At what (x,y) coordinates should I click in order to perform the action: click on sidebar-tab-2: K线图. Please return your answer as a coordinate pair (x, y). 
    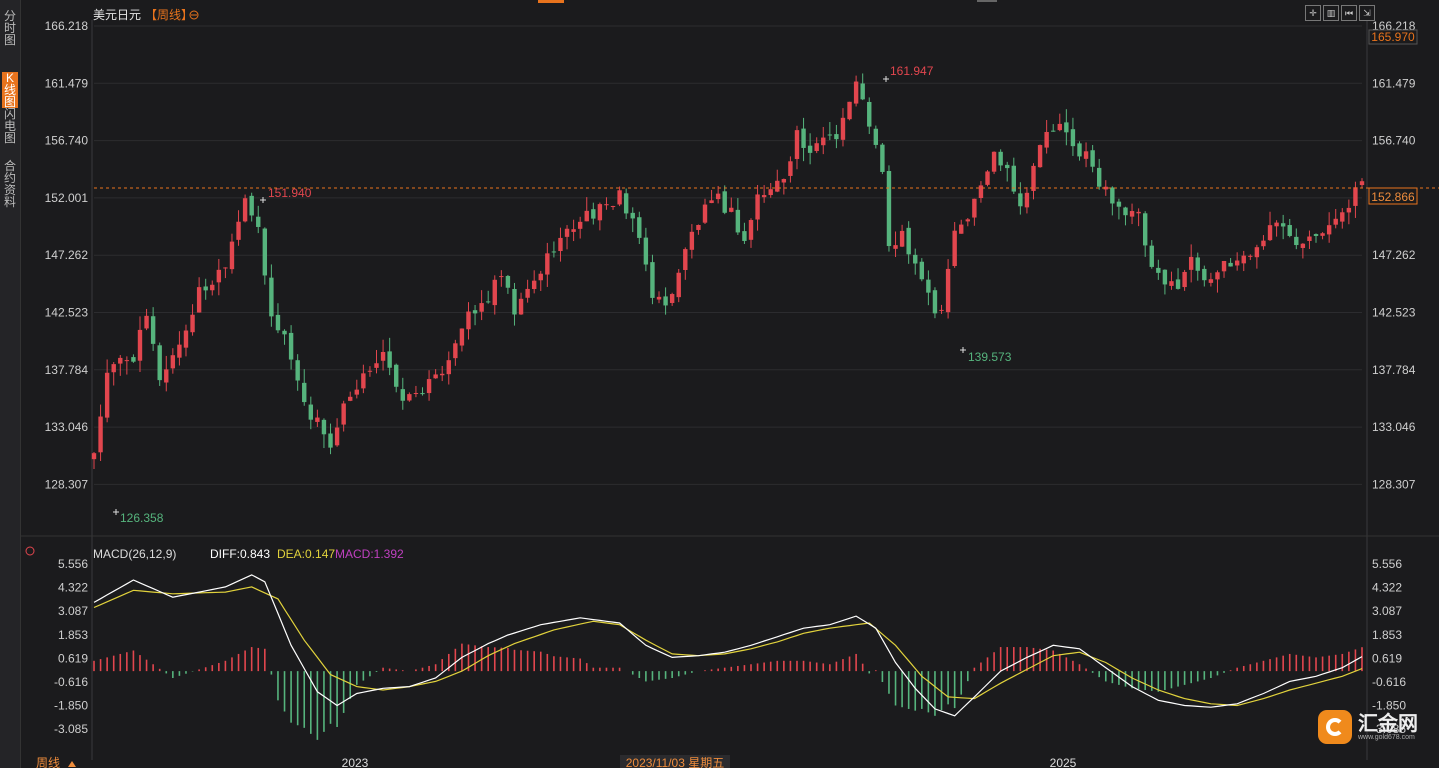
    Looking at the image, I should click on (10, 90).